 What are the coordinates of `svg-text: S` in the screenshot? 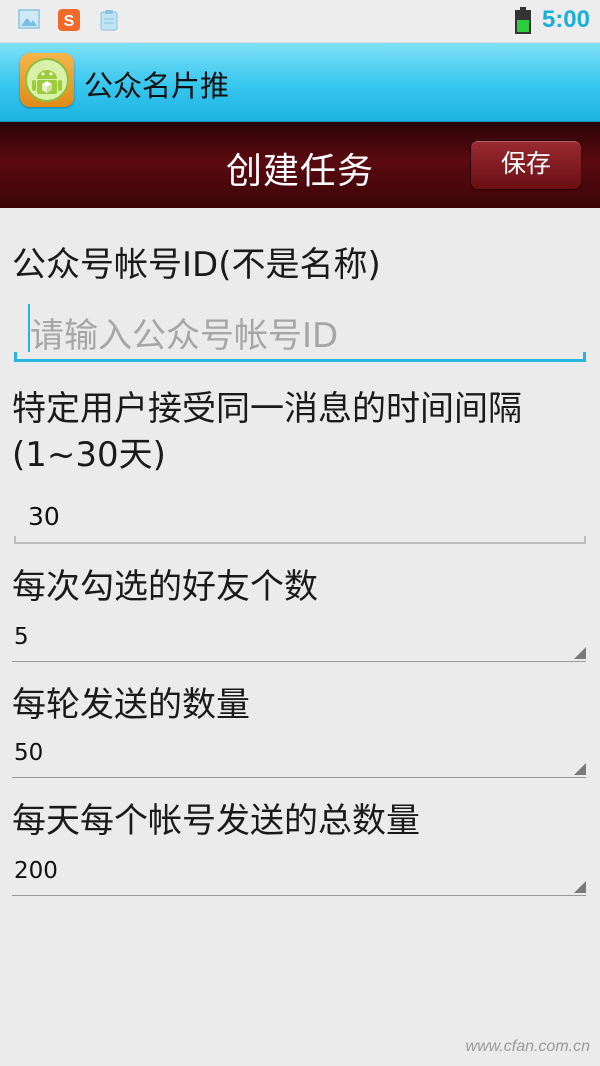 It's located at (69, 21).